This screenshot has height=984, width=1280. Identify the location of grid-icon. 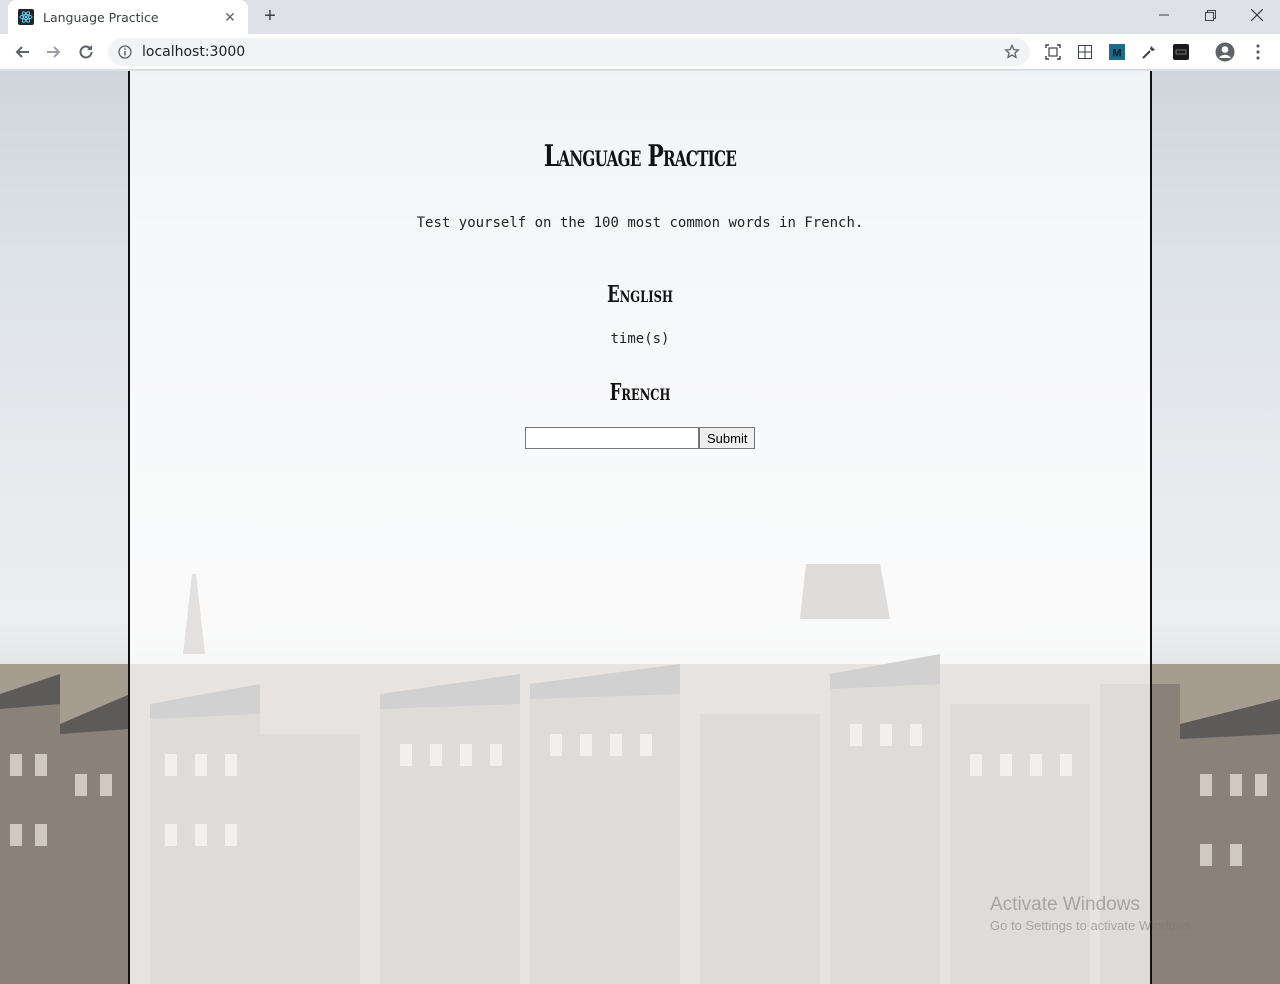
(1085, 52).